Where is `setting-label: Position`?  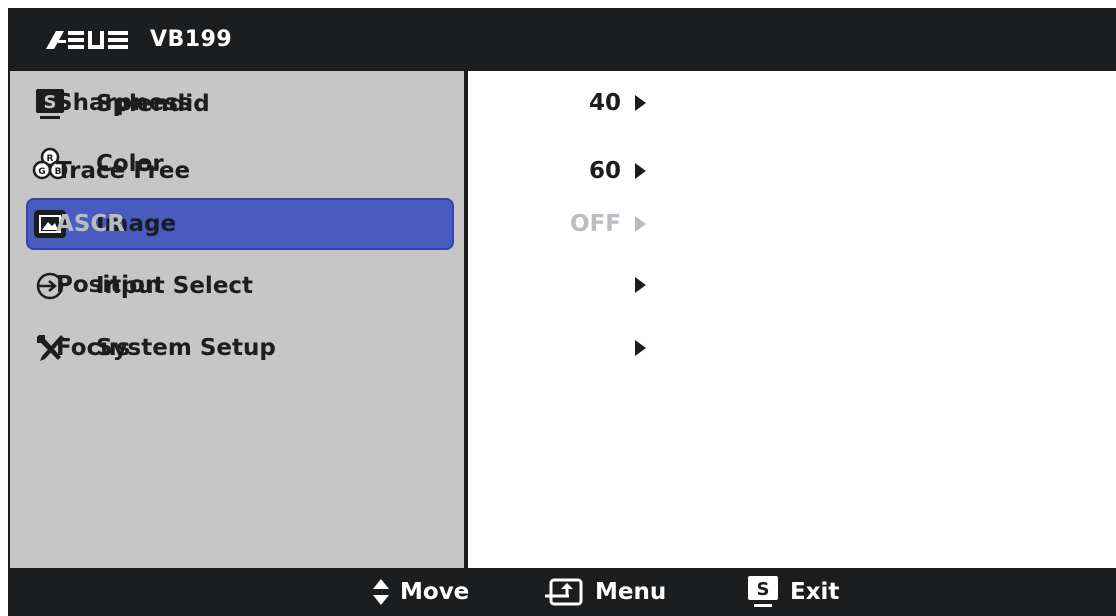
setting-label: Position is located at coordinates (109, 285).